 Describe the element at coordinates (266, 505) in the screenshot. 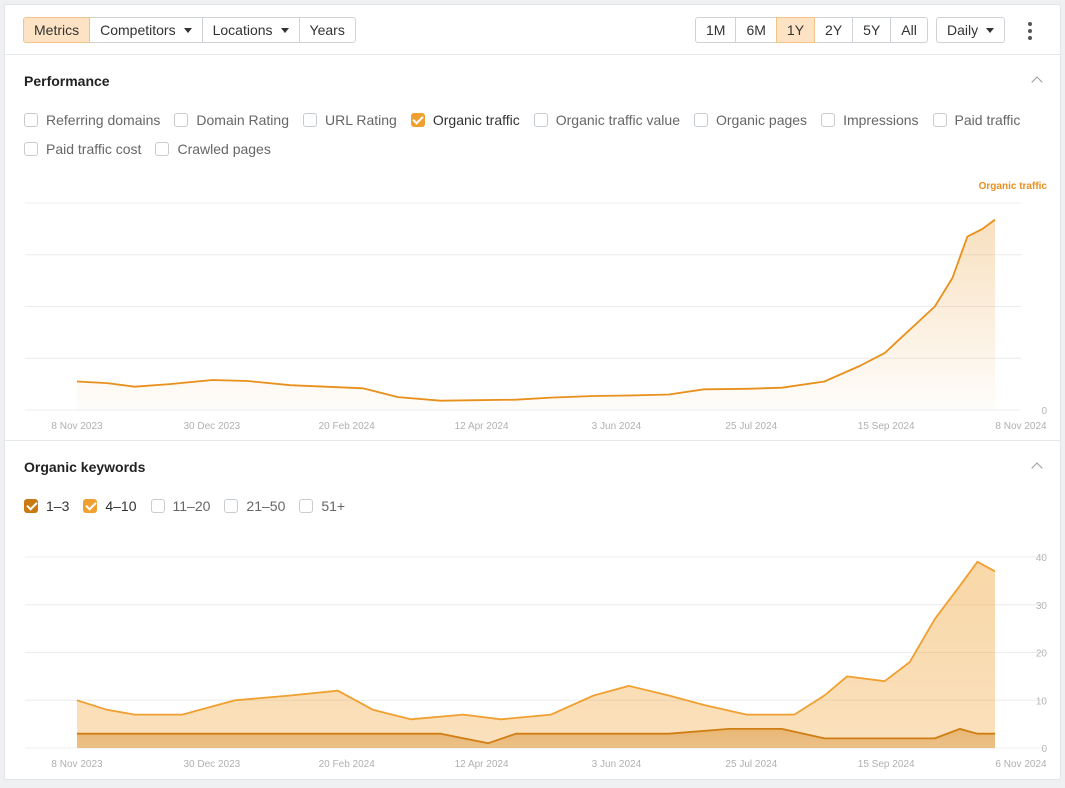

I see `checkbox-label: 21–50` at that location.